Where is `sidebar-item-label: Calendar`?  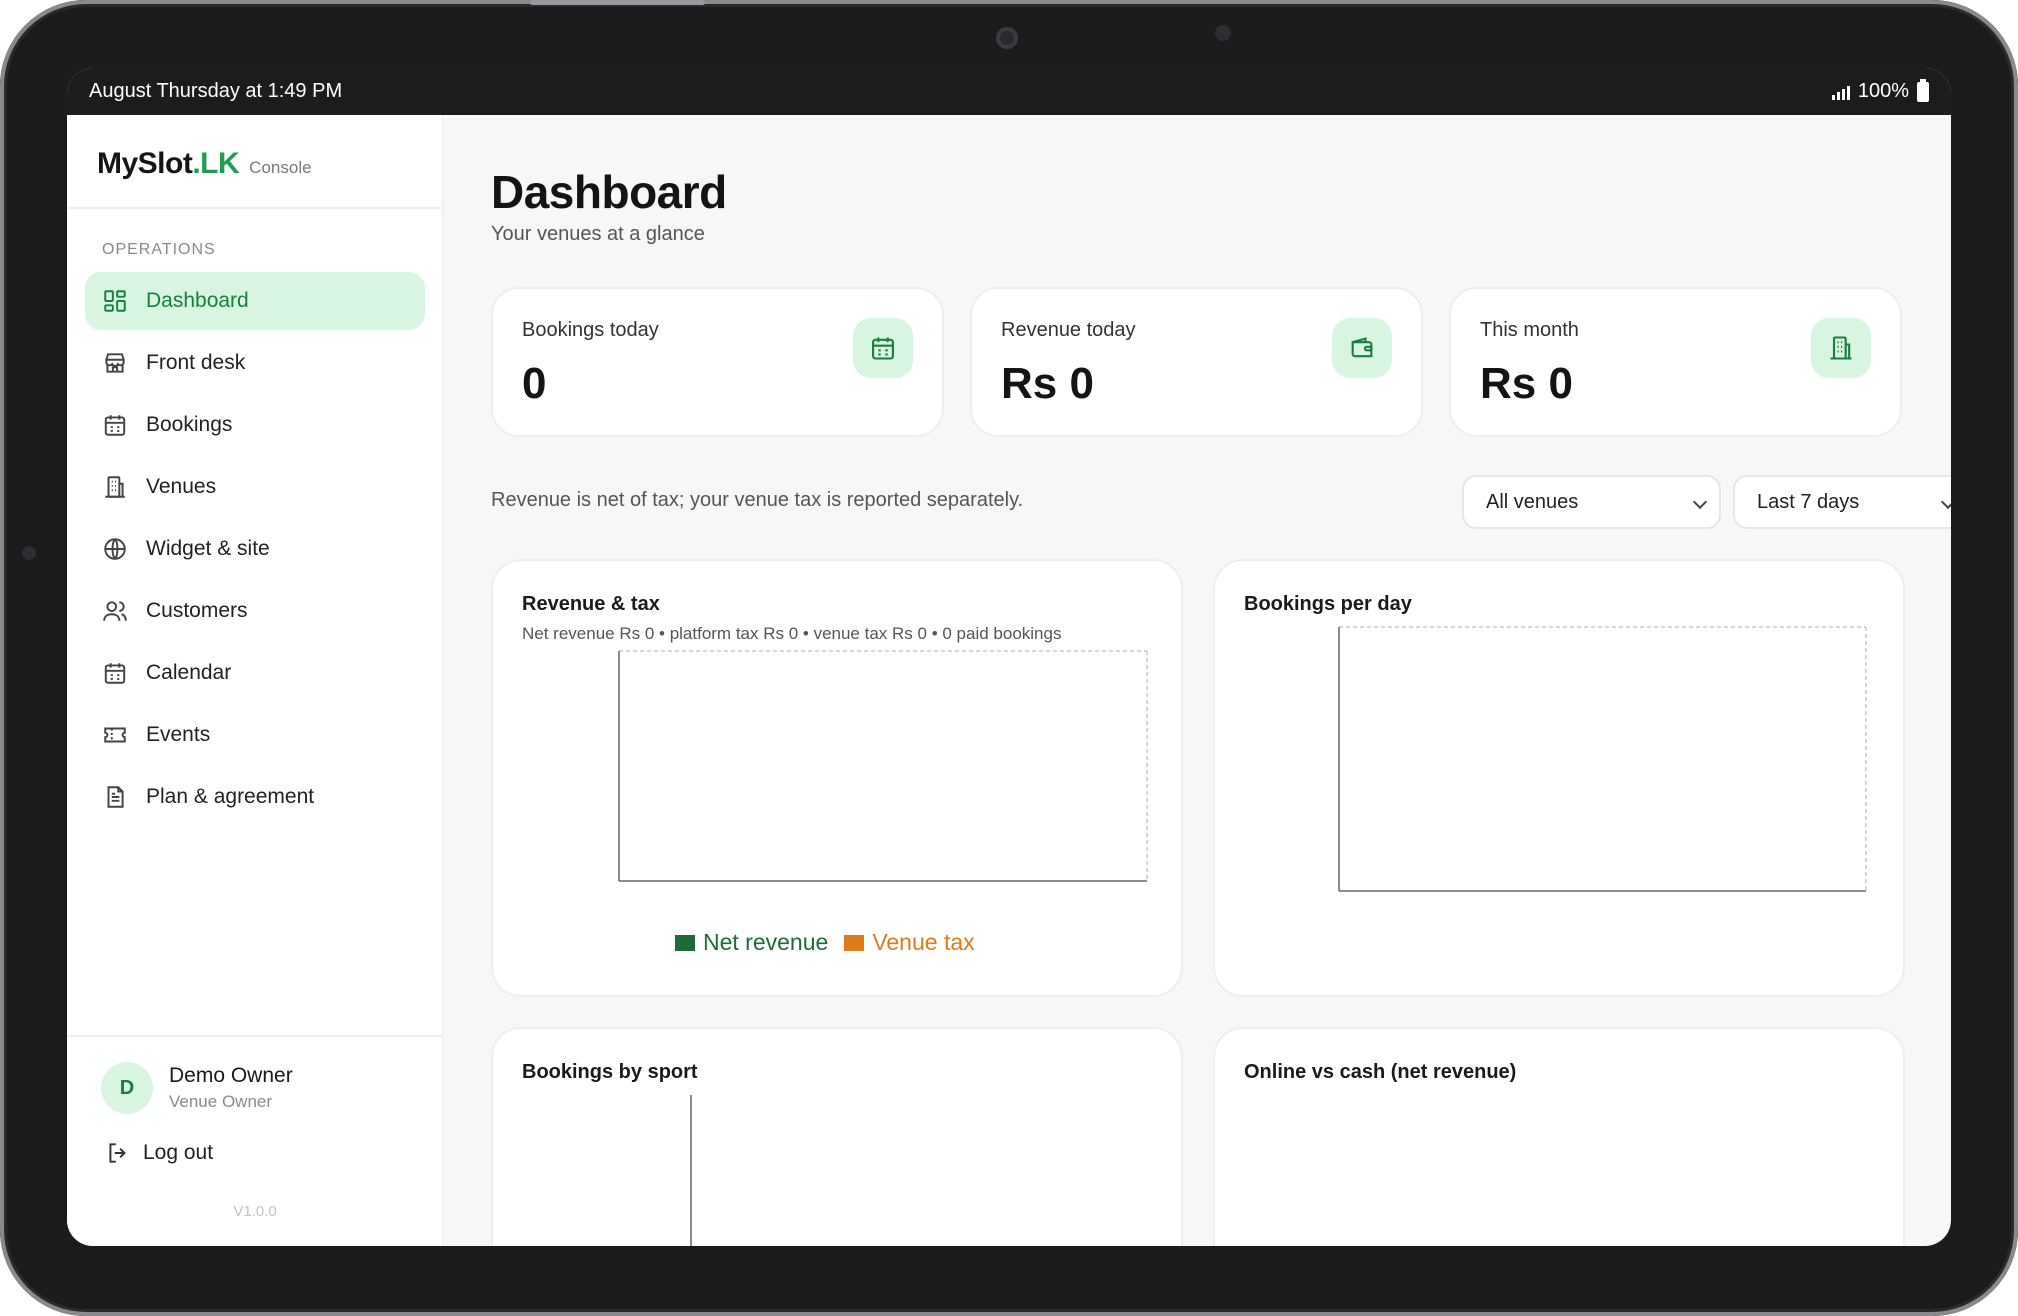
sidebar-item-label: Calendar is located at coordinates (189, 672).